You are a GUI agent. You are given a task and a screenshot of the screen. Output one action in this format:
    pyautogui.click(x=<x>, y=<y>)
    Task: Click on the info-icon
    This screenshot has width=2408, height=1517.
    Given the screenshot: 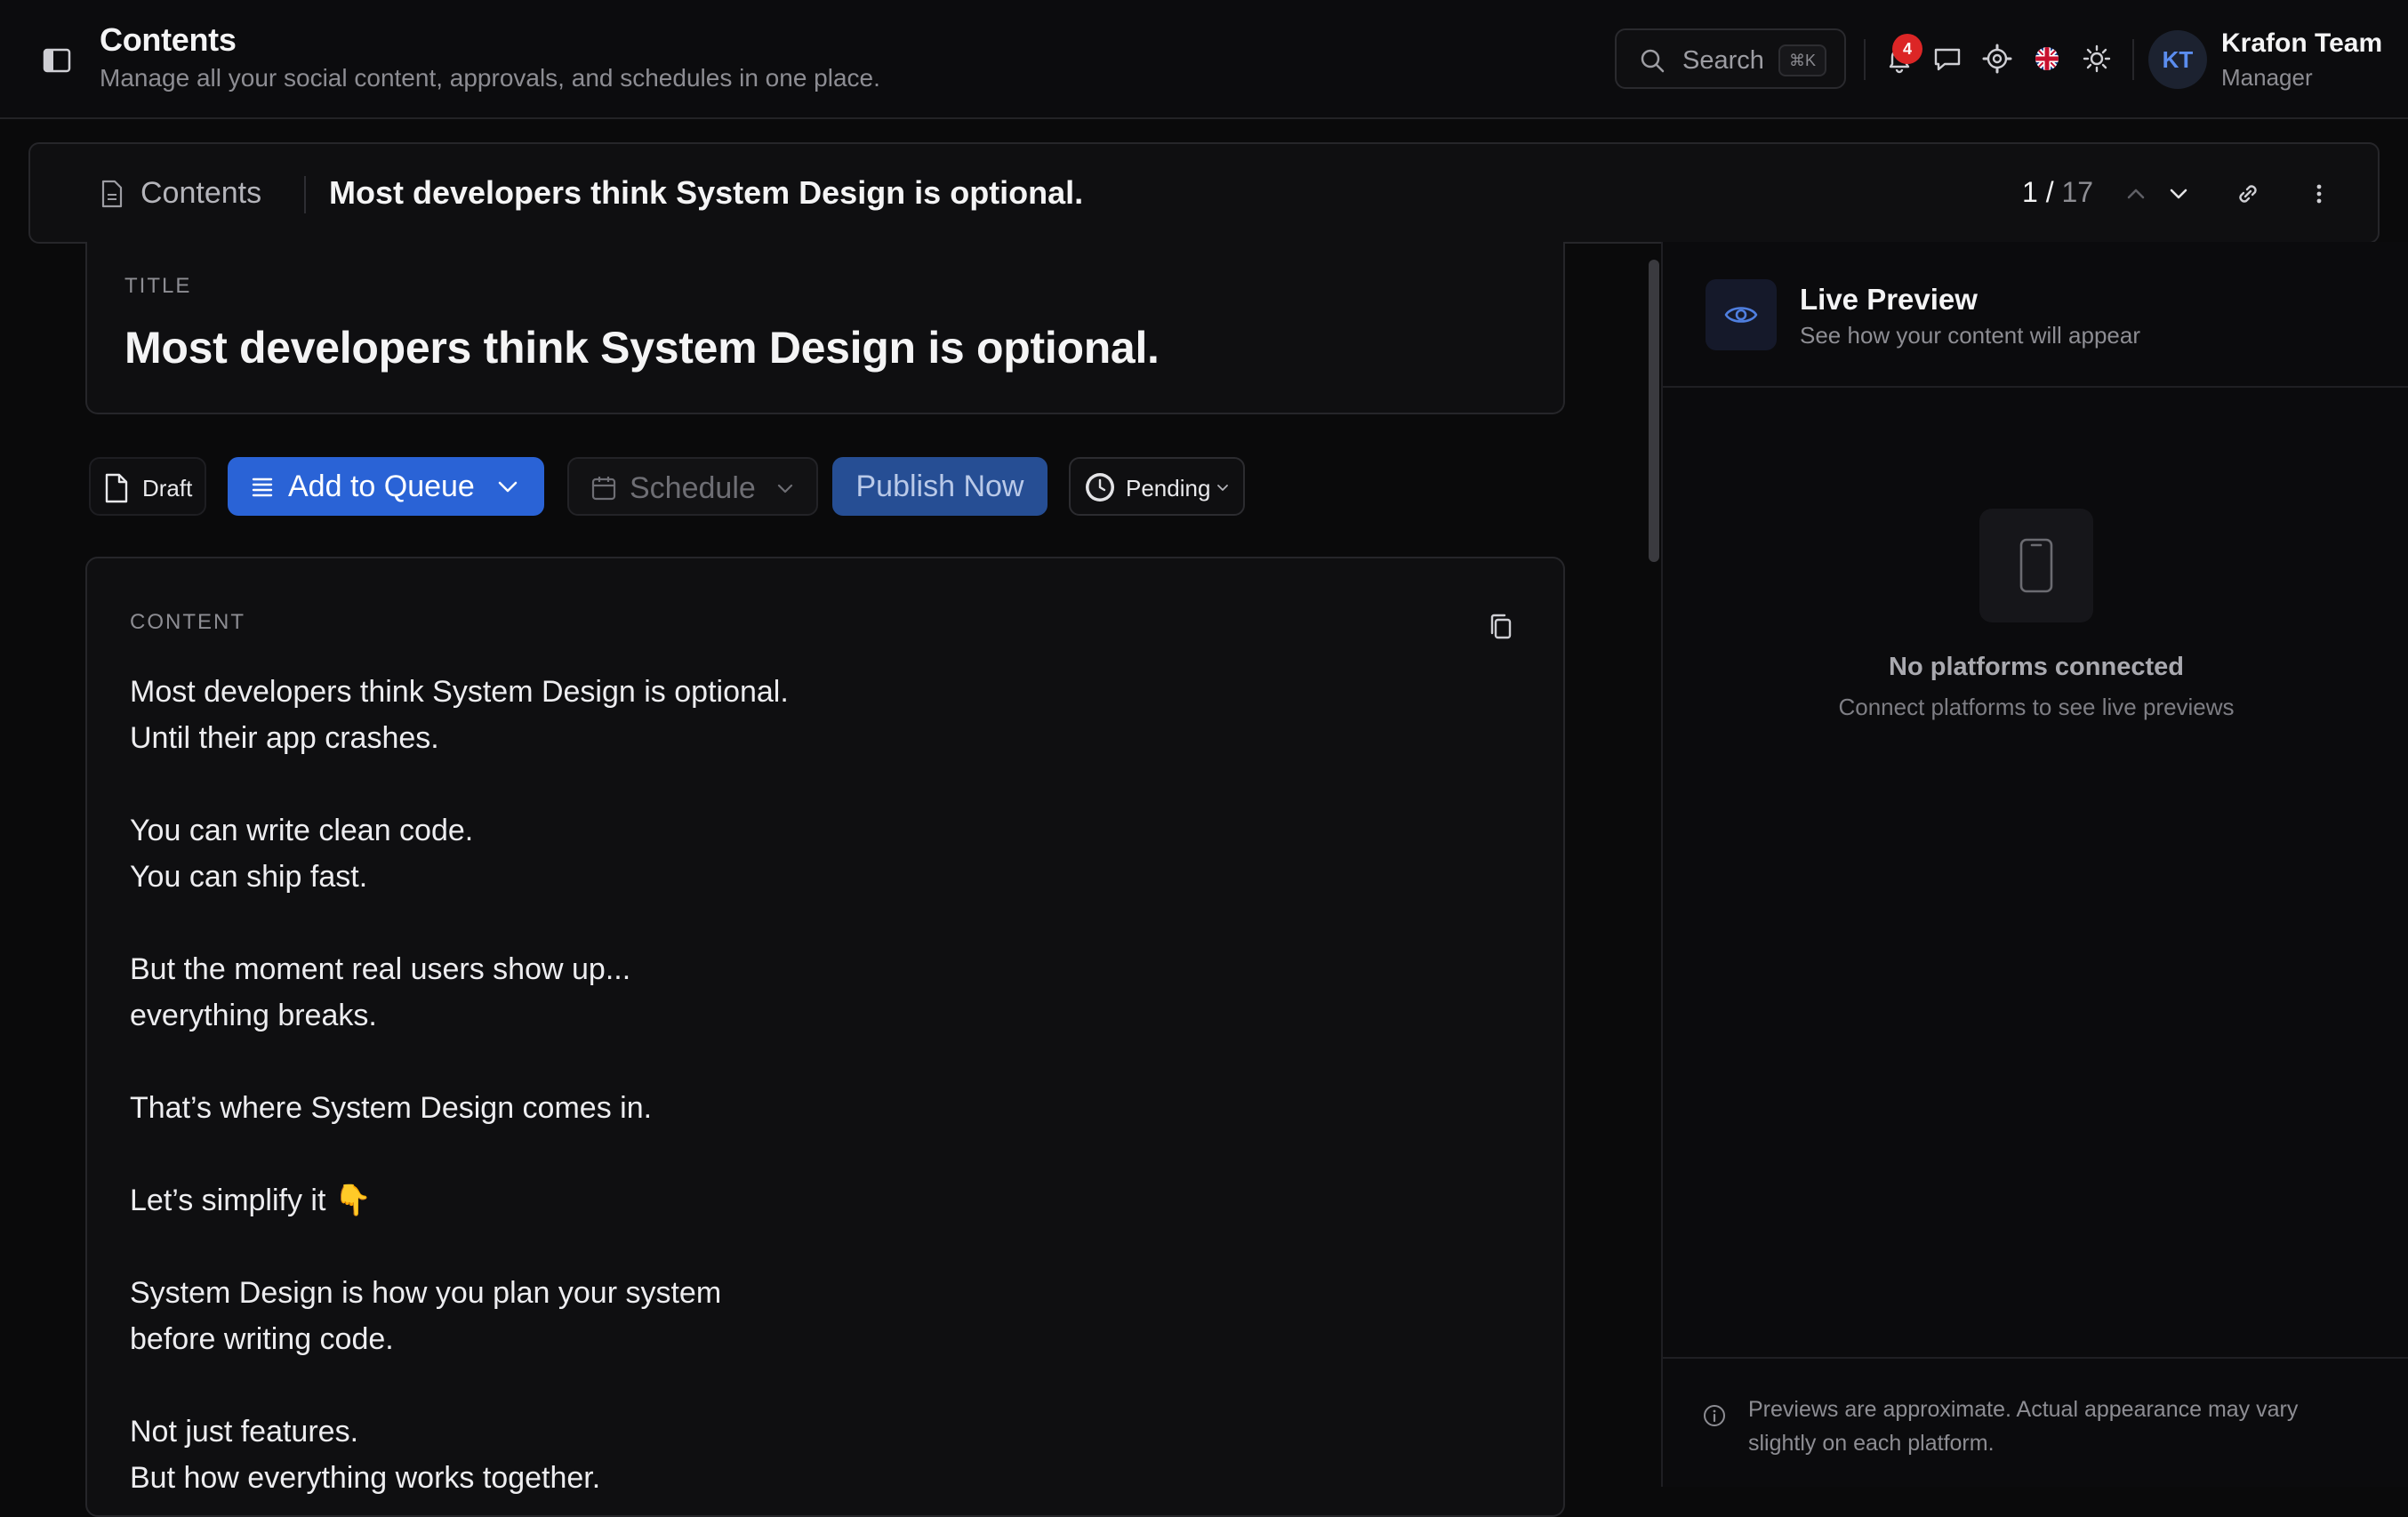 What is the action you would take?
    pyautogui.click(x=1715, y=1415)
    